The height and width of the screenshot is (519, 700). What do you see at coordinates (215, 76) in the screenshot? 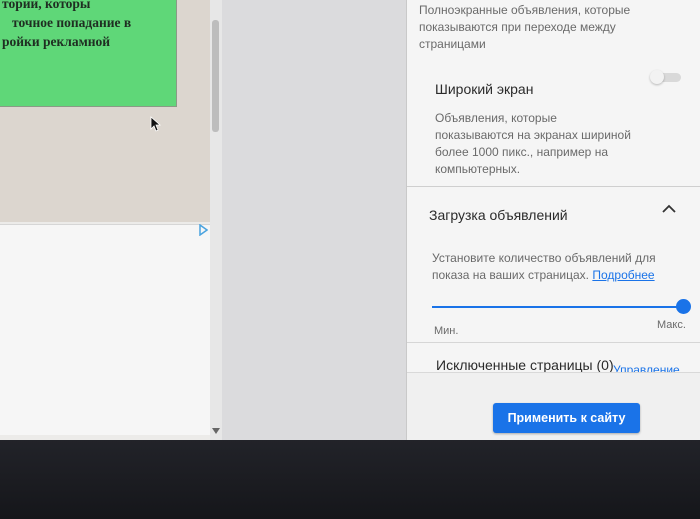
I see `scrollbar-thumb` at bounding box center [215, 76].